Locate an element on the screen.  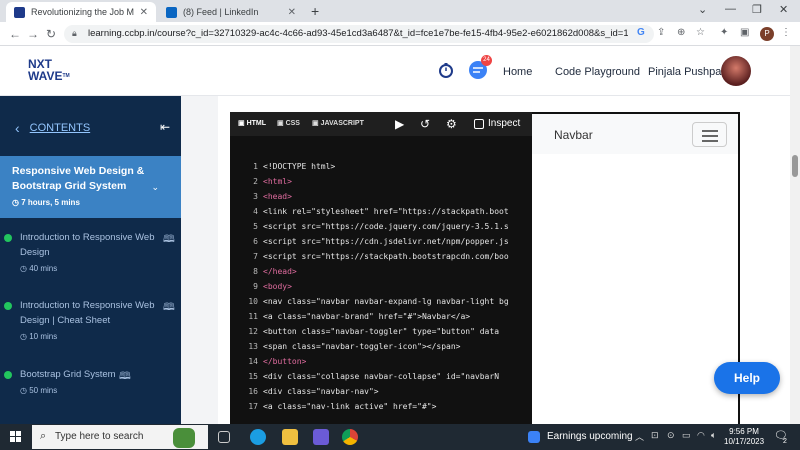
chrome-icon is located at coordinates (350, 437).